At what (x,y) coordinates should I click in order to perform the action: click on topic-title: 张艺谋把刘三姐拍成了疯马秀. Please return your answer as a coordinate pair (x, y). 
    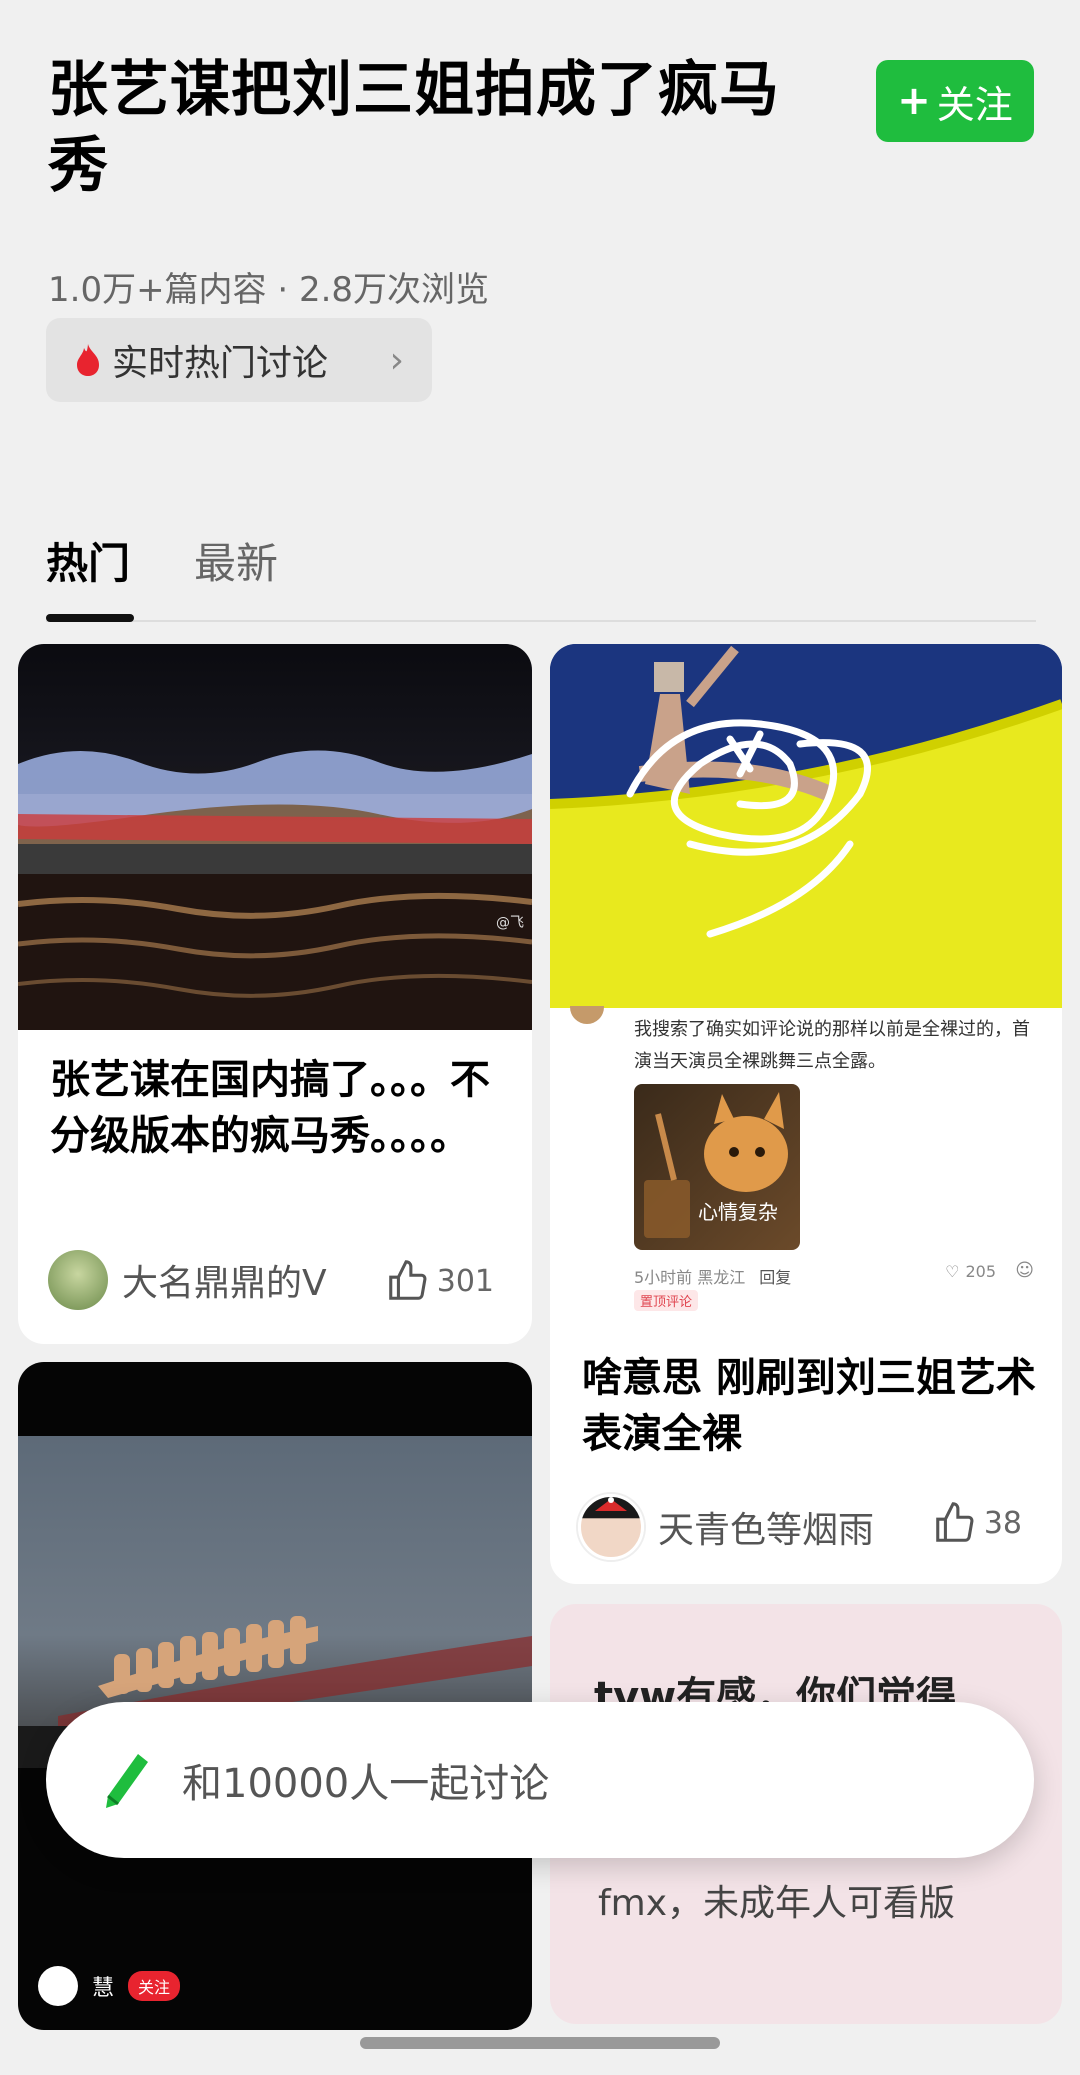
    Looking at the image, I should click on (414, 128).